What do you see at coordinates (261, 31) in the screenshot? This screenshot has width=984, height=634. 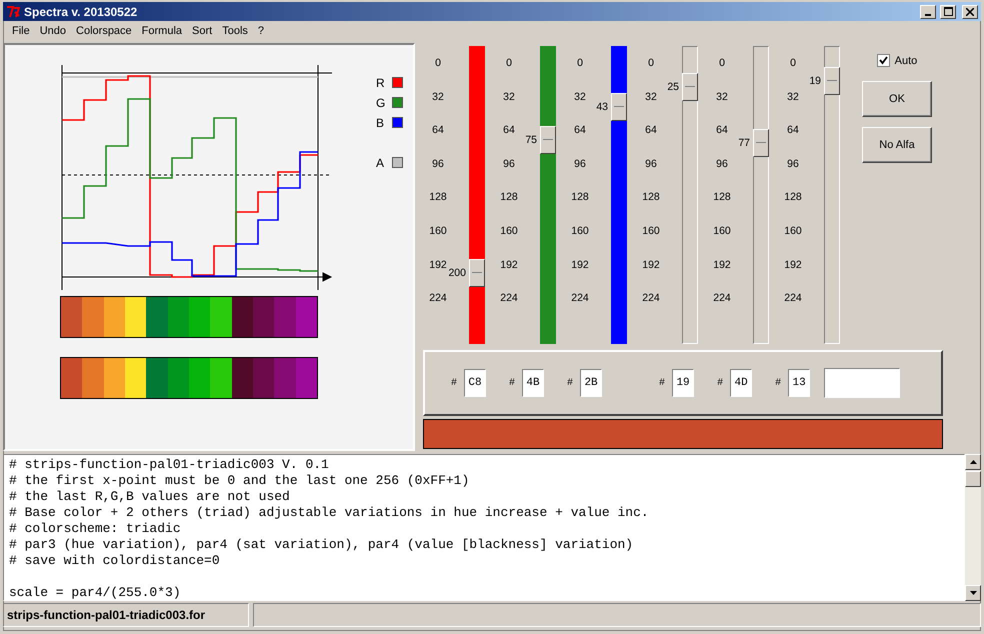 I see `menu-item: ?` at bounding box center [261, 31].